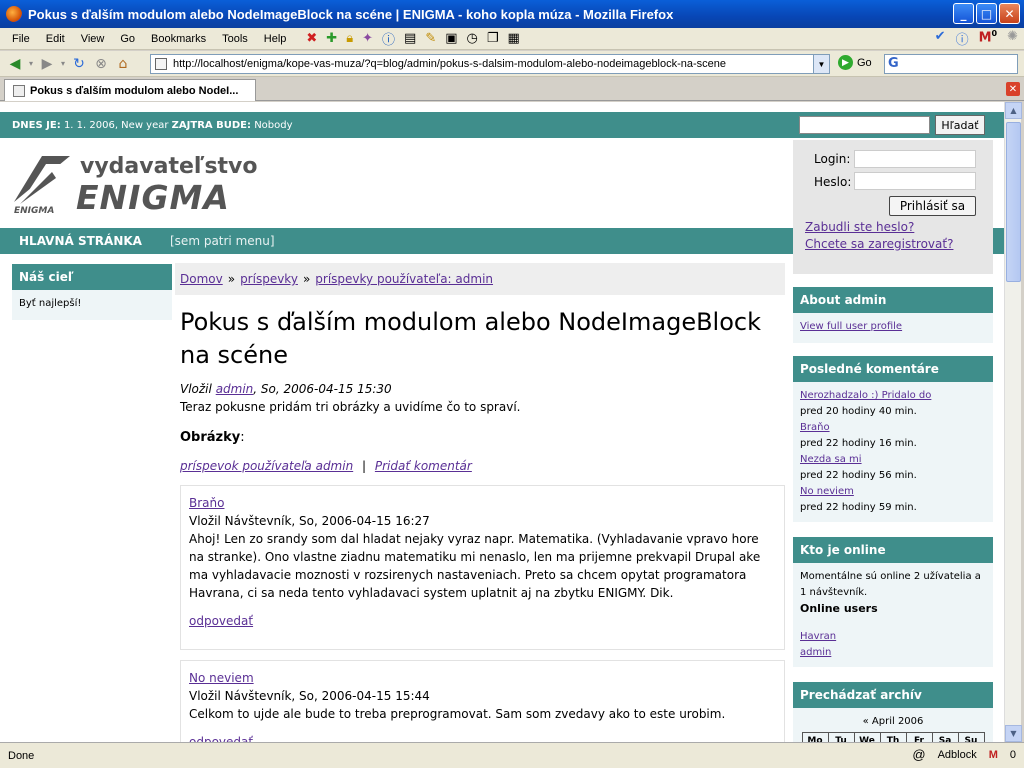 The image size is (1024, 768). What do you see at coordinates (827, 491) in the screenshot?
I see `recent-comment-link: No neviem` at bounding box center [827, 491].